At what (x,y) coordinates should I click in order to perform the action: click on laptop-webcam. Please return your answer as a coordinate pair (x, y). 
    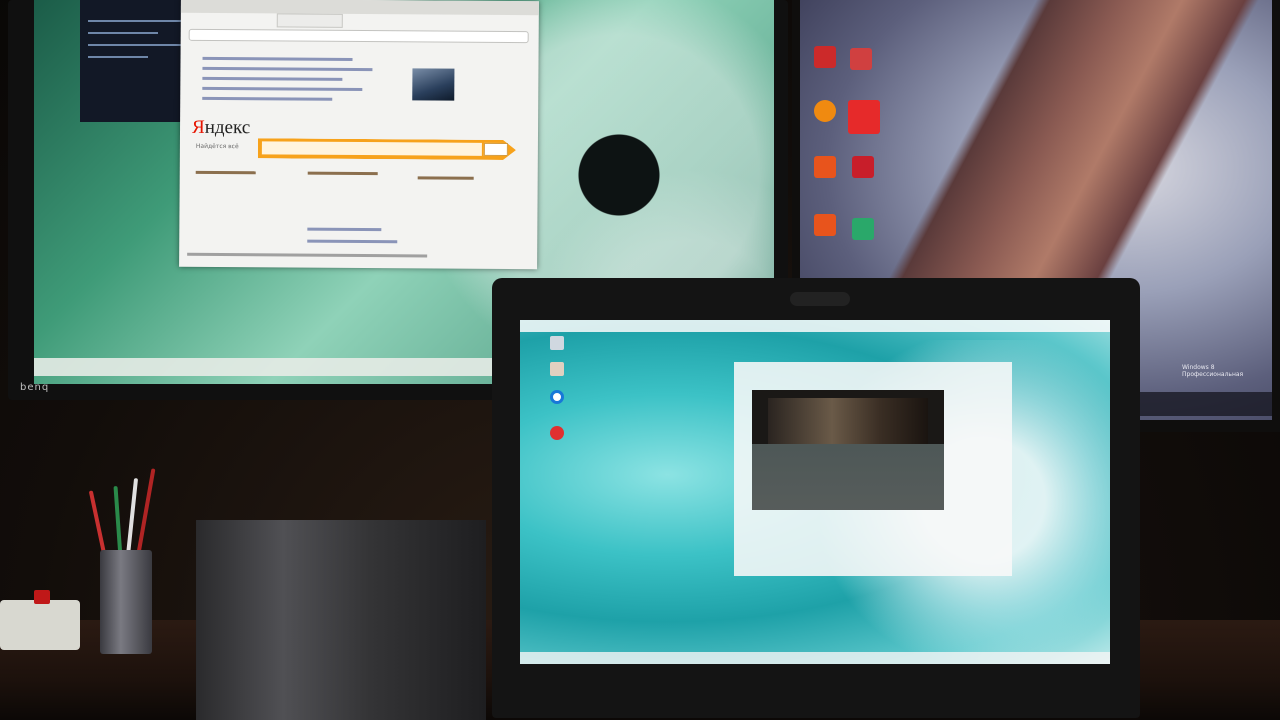
    Looking at the image, I should click on (820, 299).